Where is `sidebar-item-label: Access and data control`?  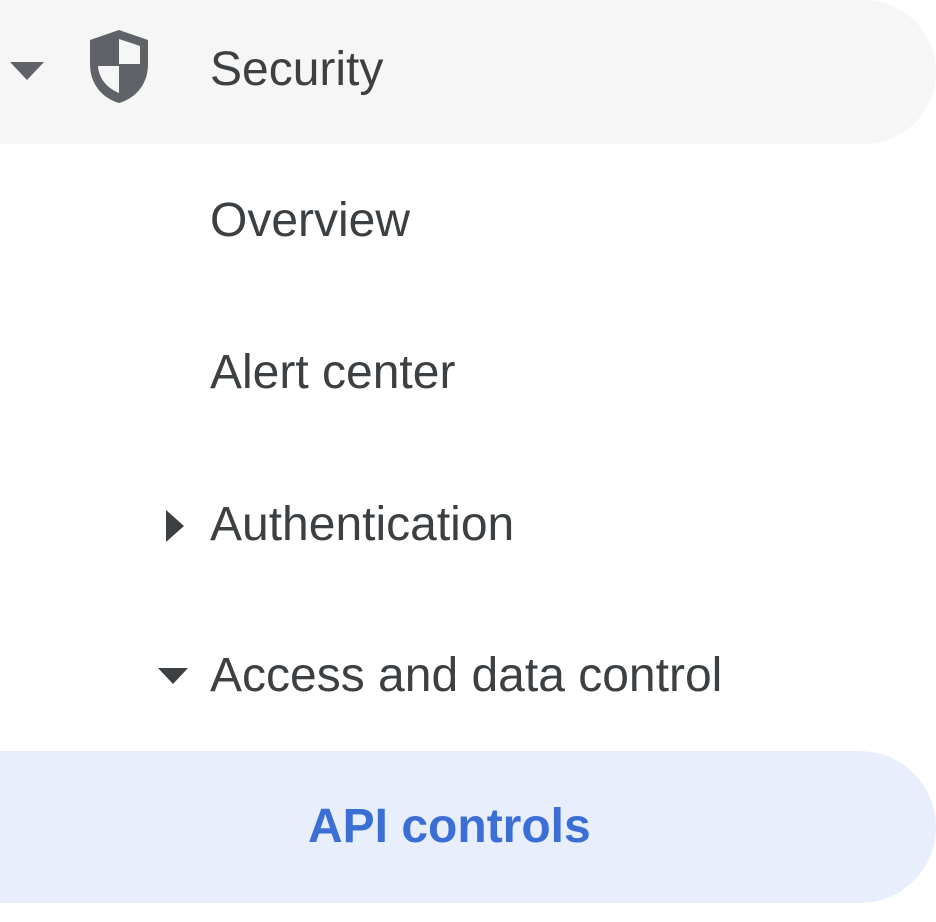
sidebar-item-label: Access and data control is located at coordinates (466, 675).